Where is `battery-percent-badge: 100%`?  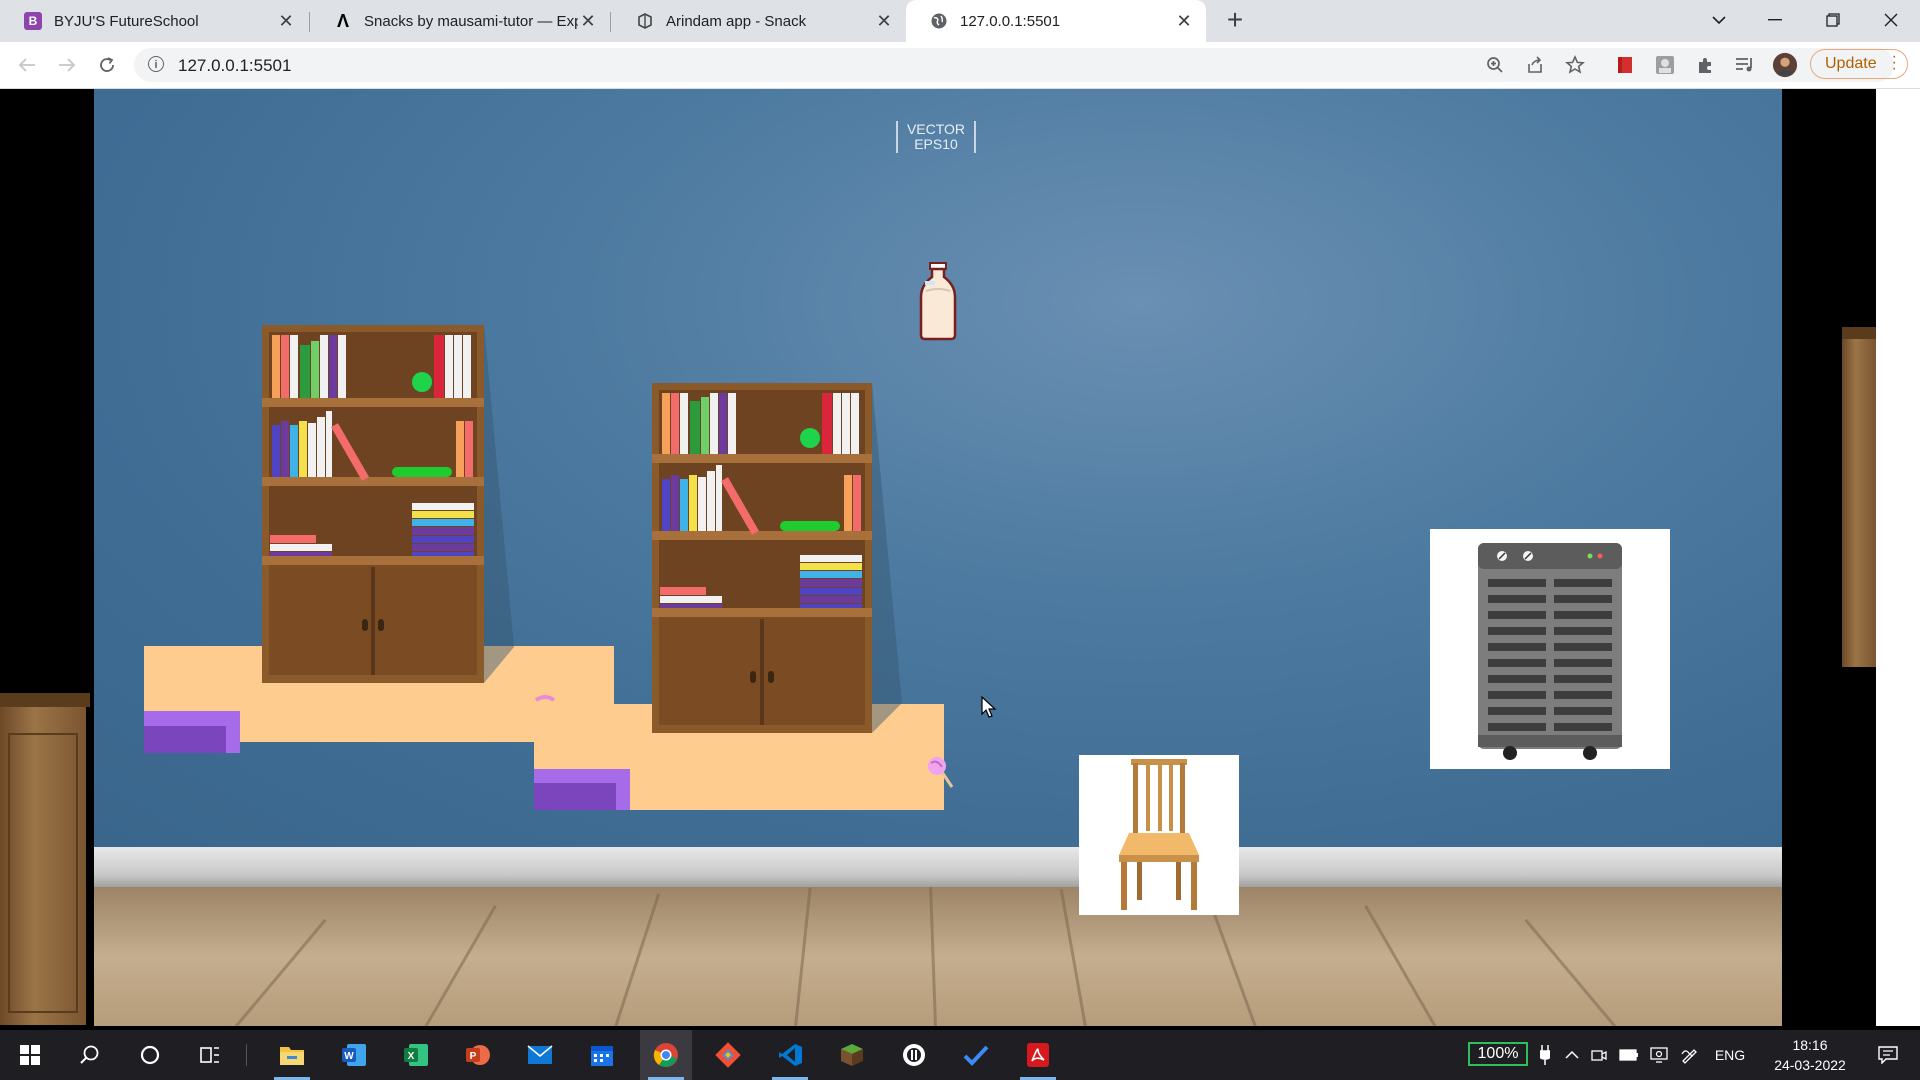 battery-percent-badge: 100% is located at coordinates (1498, 1054).